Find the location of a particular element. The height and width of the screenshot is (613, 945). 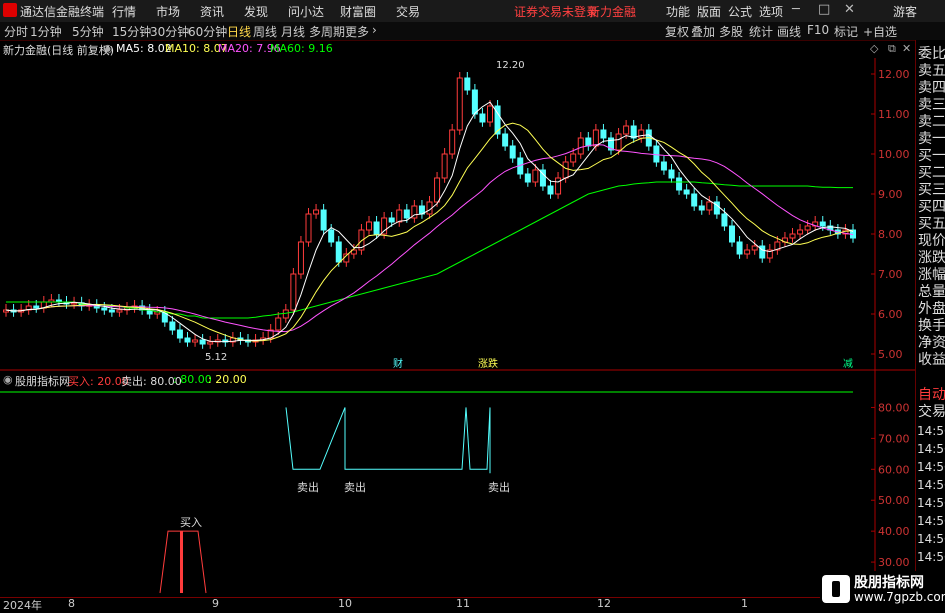

tool-duogu: 多股 is located at coordinates (731, 31).